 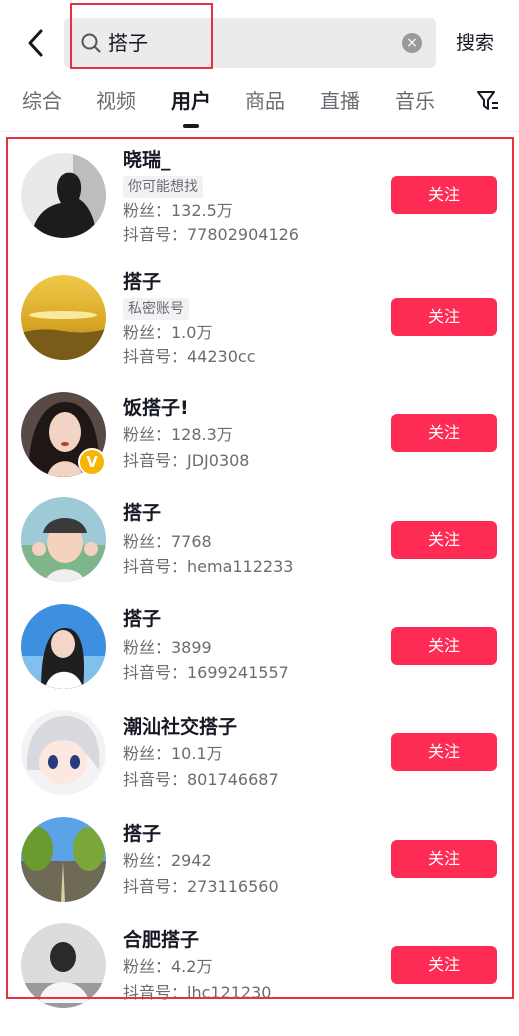 What do you see at coordinates (488, 101) in the screenshot?
I see `filter-icon` at bounding box center [488, 101].